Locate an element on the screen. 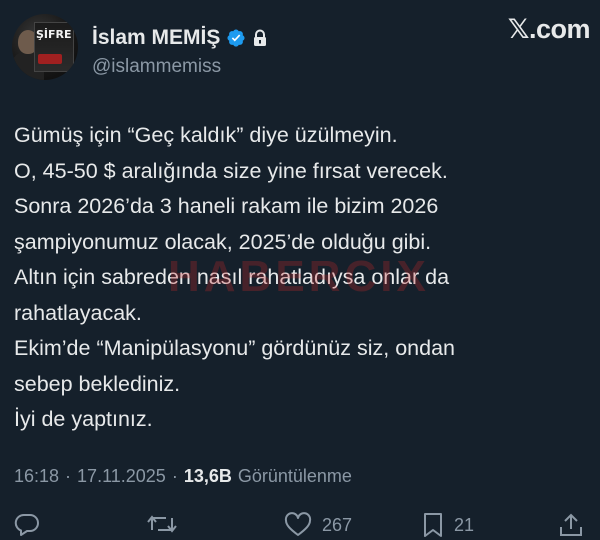 Image resolution: width=600 pixels, height=540 pixels. action-bar: 267 21 is located at coordinates (300, 524).